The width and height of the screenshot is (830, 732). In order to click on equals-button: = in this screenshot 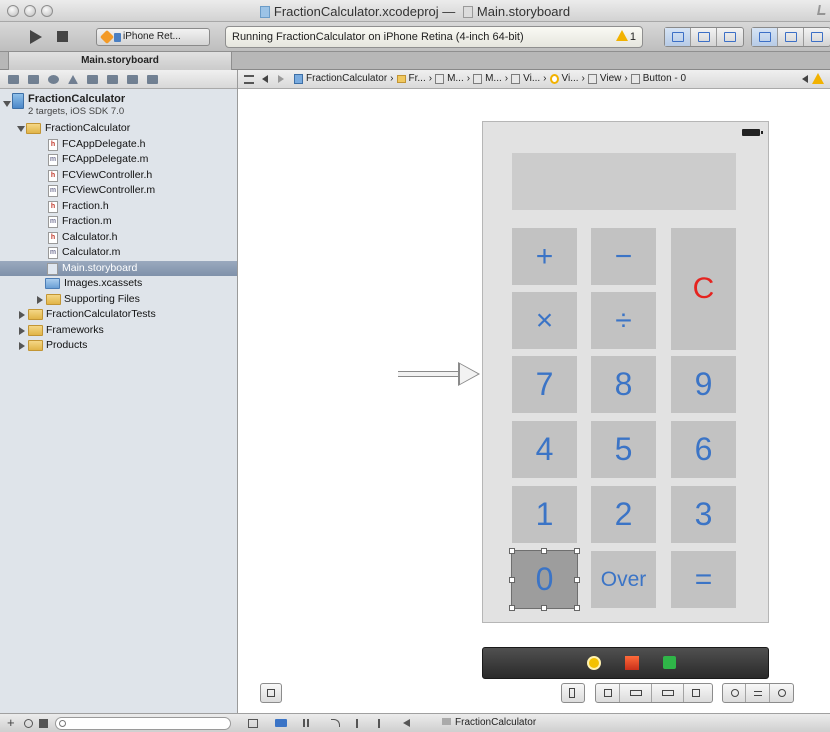, I will do `click(703, 579)`.